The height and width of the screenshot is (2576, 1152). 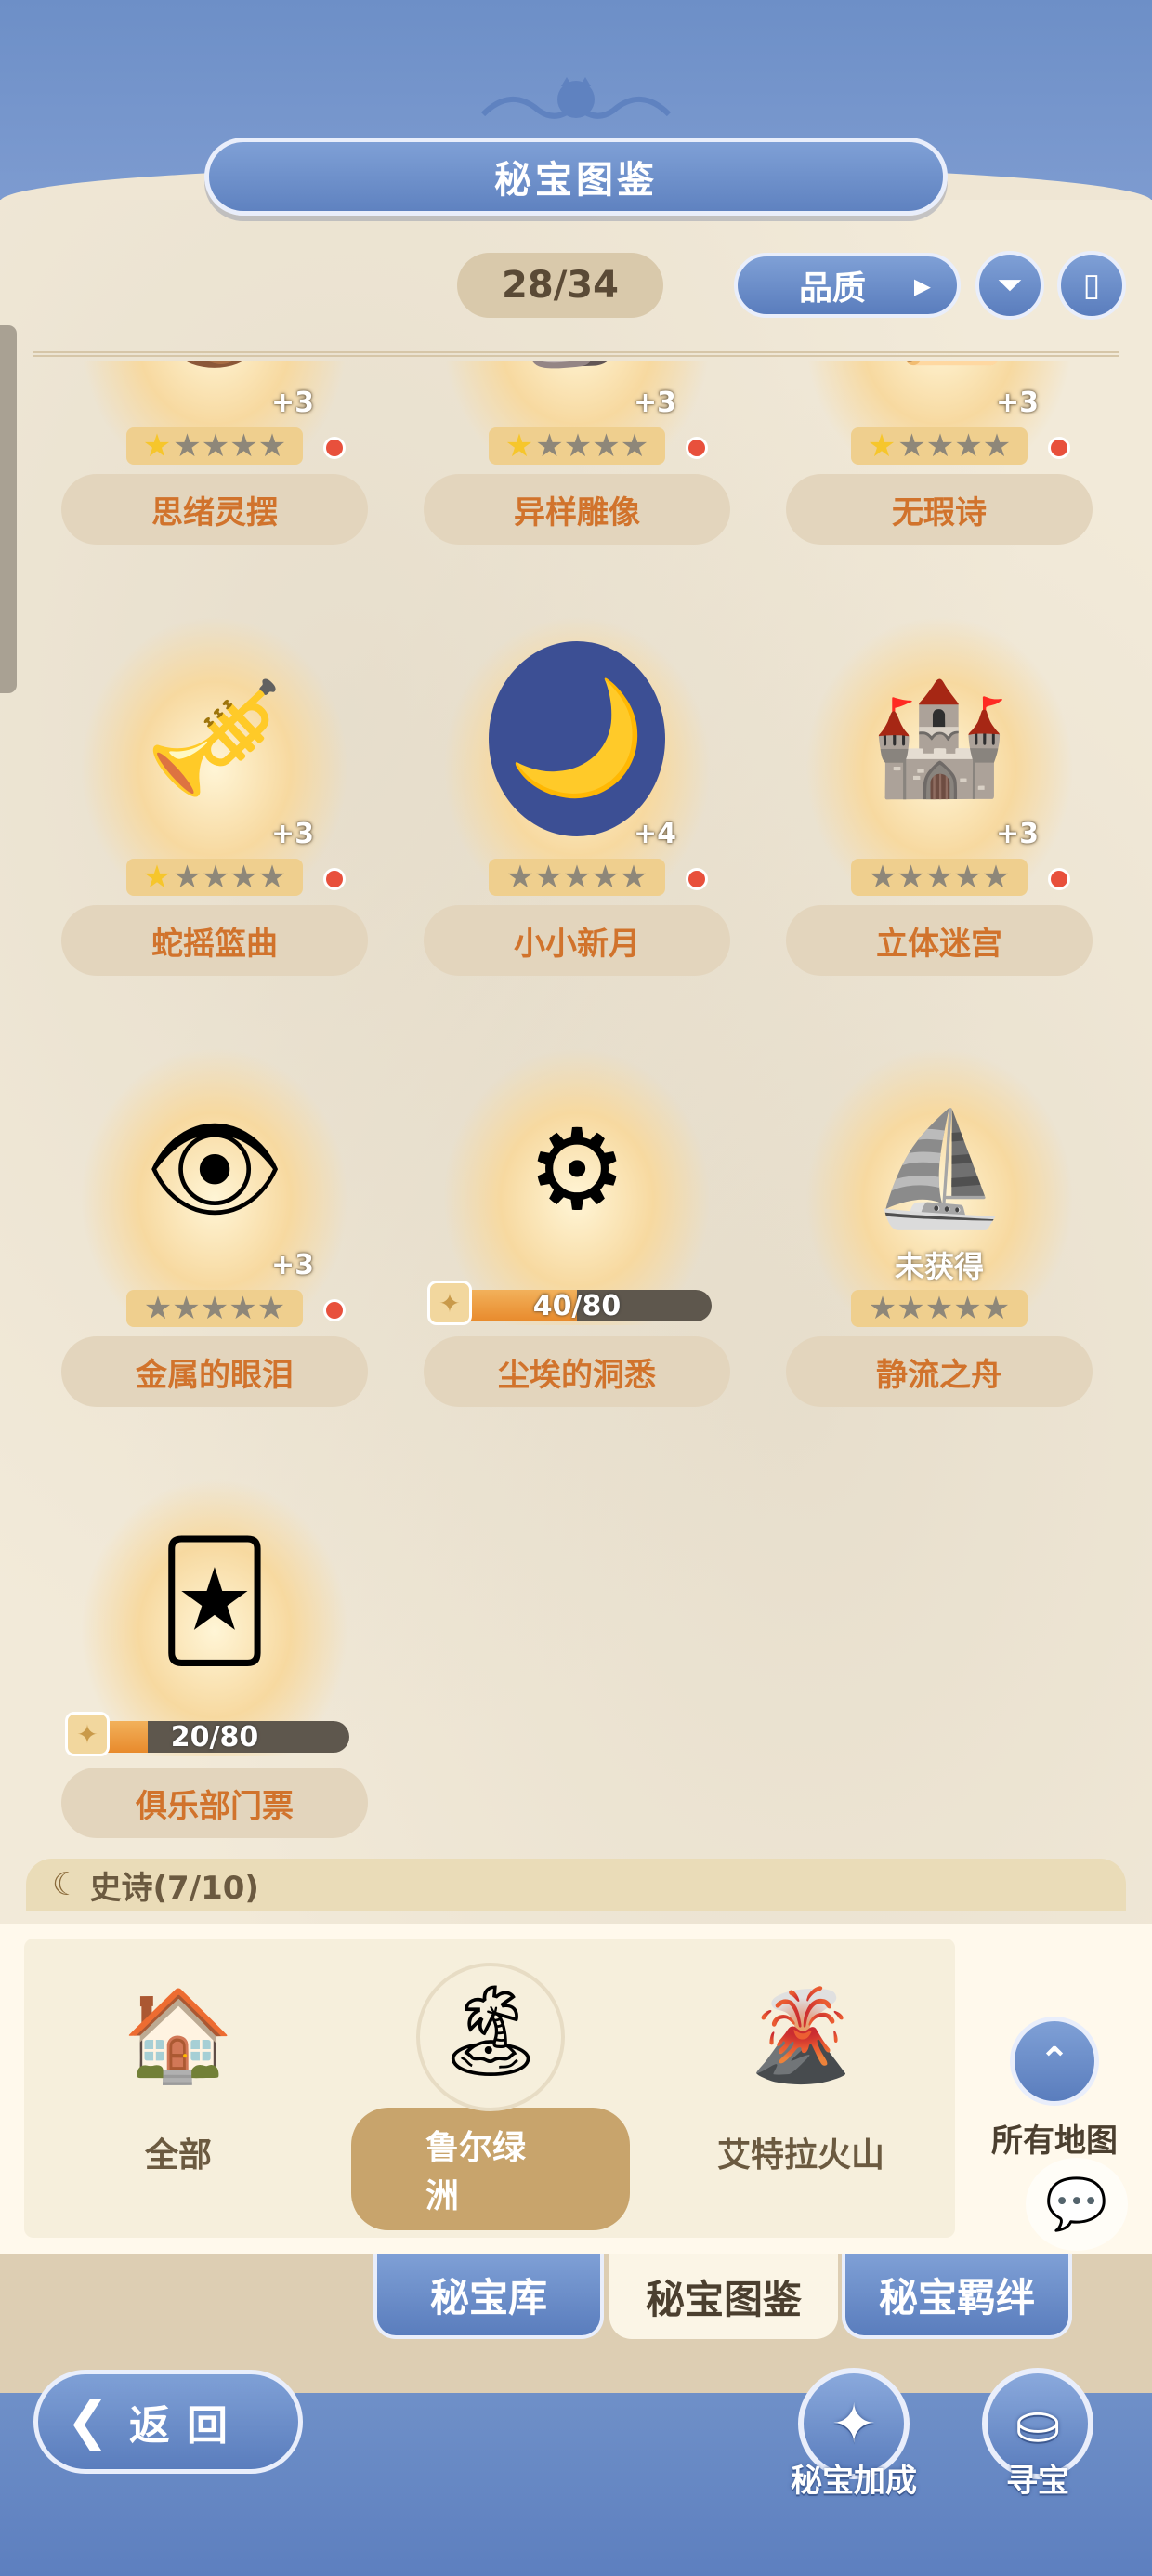 I want to click on tab-treasure-codex: 秘宝图鉴, so click(x=723, y=2296).